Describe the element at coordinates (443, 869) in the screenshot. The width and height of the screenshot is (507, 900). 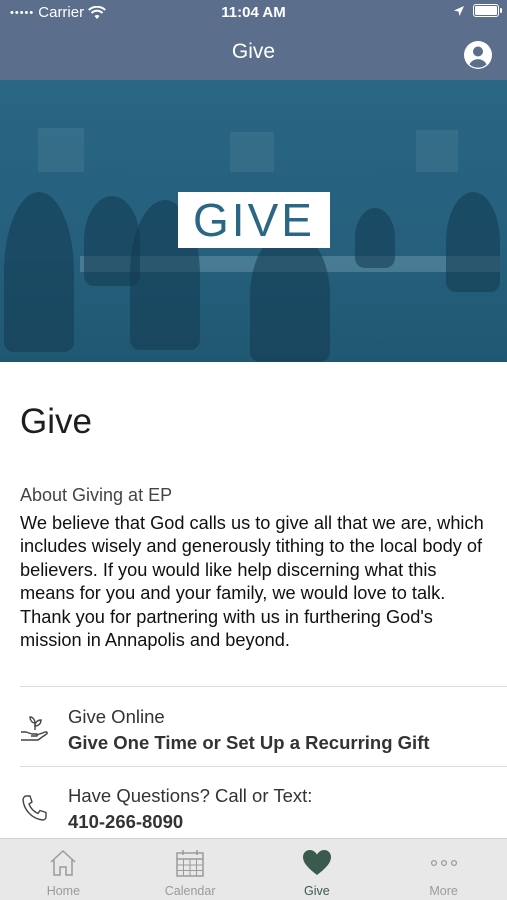
I see `tab-more: More` at that location.